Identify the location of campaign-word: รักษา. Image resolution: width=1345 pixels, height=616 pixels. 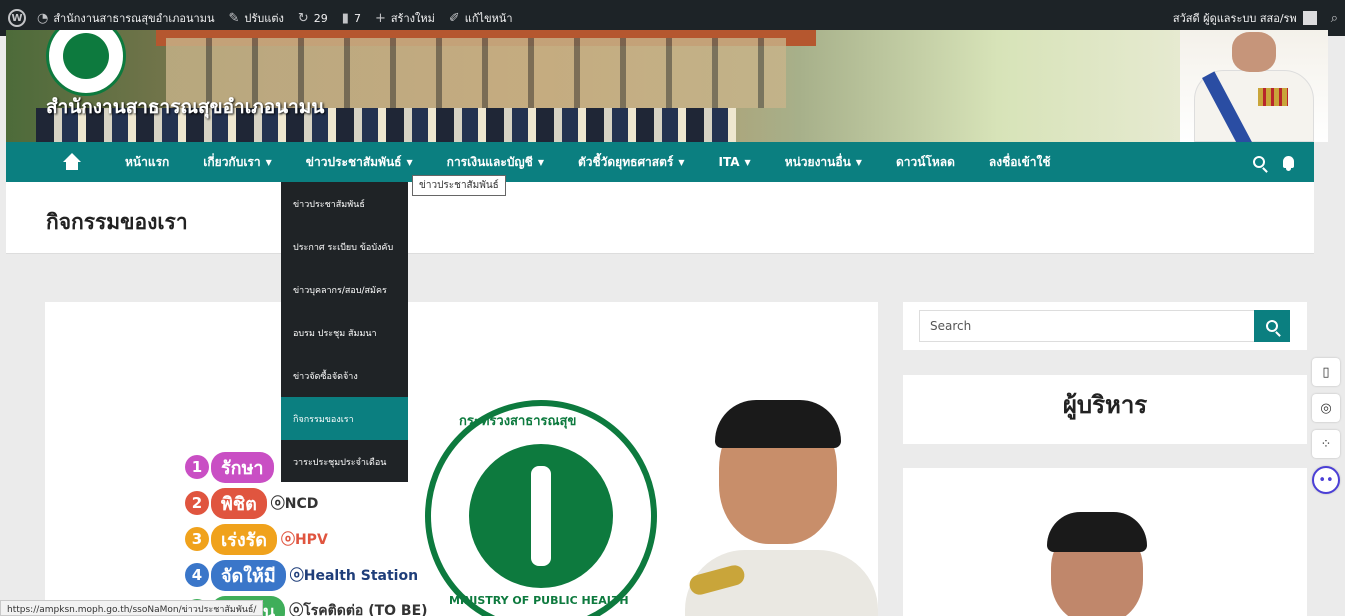
(242, 467).